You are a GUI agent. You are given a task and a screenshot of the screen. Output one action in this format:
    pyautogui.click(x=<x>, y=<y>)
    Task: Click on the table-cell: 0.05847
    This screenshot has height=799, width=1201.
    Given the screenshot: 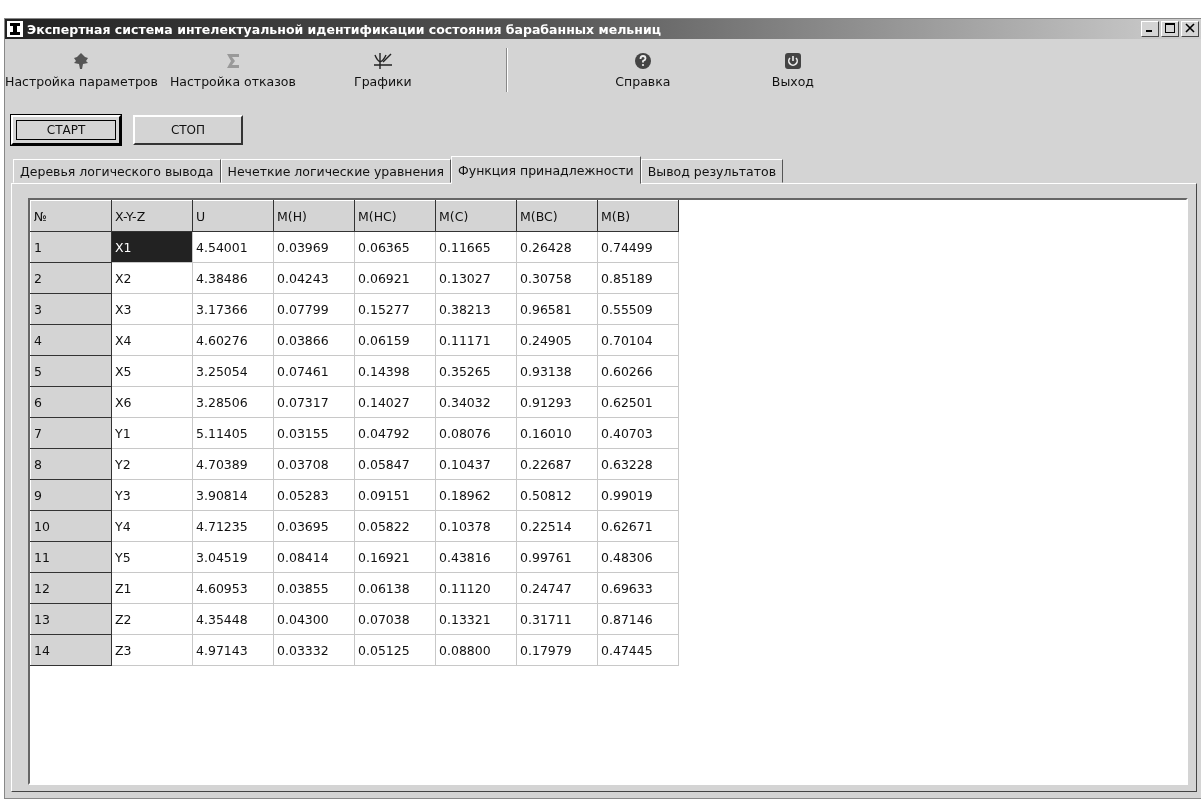 What is the action you would take?
    pyautogui.click(x=395, y=464)
    